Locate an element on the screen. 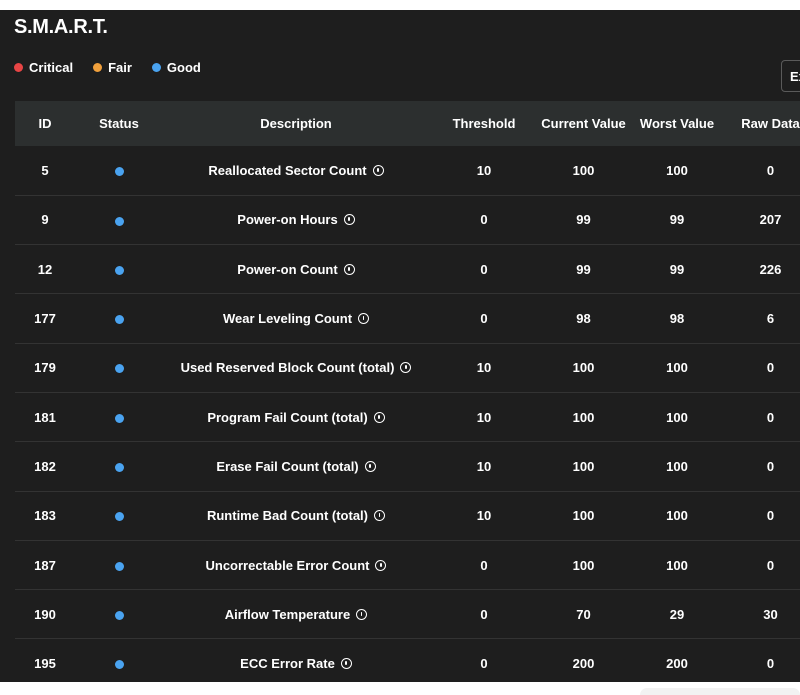  cell-current-value: 70 is located at coordinates (583, 614).